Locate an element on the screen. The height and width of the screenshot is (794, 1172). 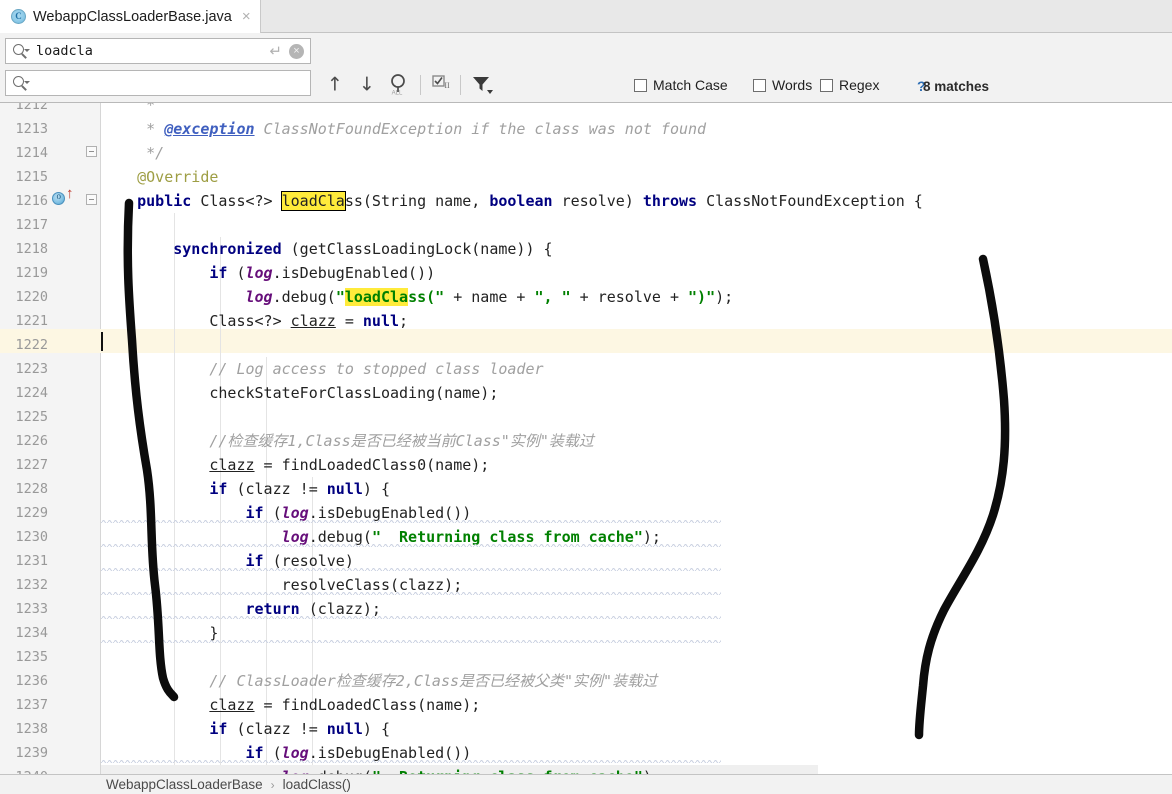
override-arrow-icon: ↑ is located at coordinates (70, 193).